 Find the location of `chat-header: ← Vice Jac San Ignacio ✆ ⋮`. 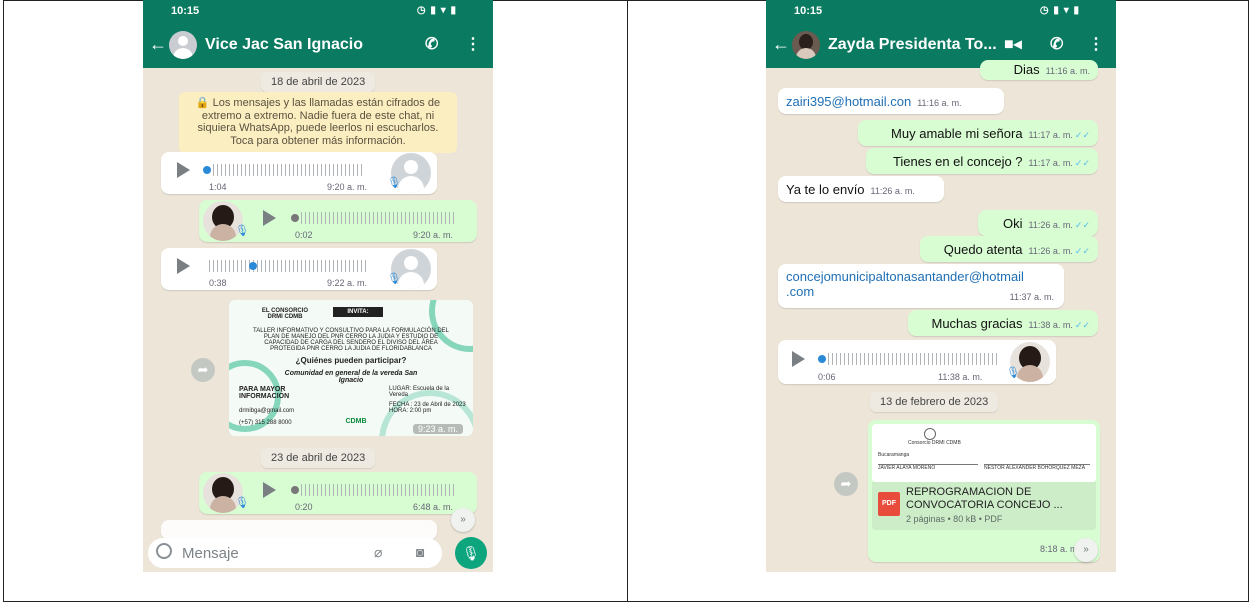

chat-header: ← Vice Jac San Ignacio ✆ ⋮ is located at coordinates (318, 45).